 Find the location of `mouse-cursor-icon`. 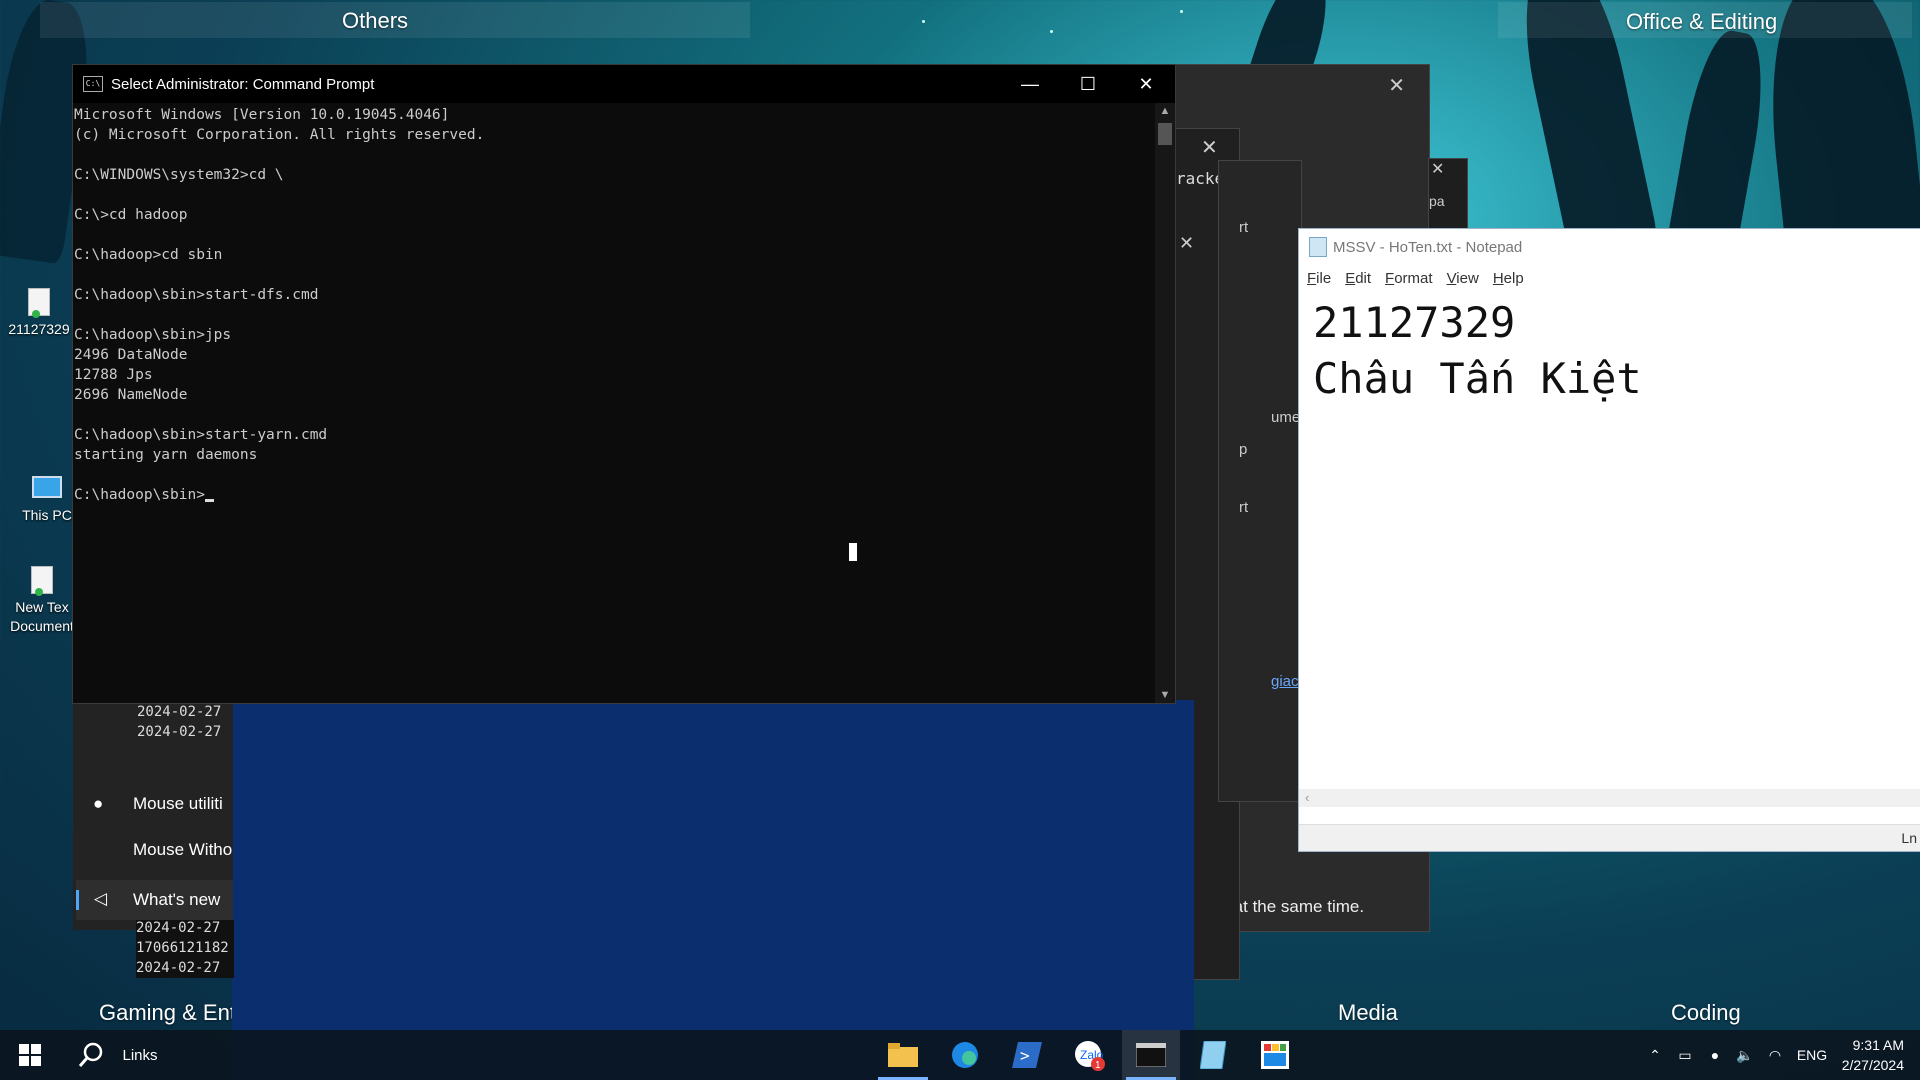

mouse-cursor-icon is located at coordinates (853, 552).